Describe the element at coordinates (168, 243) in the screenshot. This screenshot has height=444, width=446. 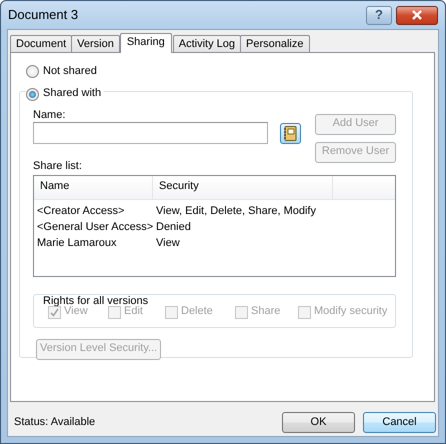
I see `list-cell-text: View` at that location.